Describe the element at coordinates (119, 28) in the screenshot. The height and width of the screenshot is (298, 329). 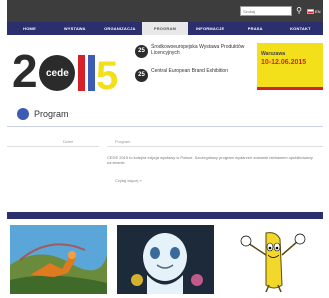
I see `nav-item-organizacja: ORGANIZACJA` at that location.